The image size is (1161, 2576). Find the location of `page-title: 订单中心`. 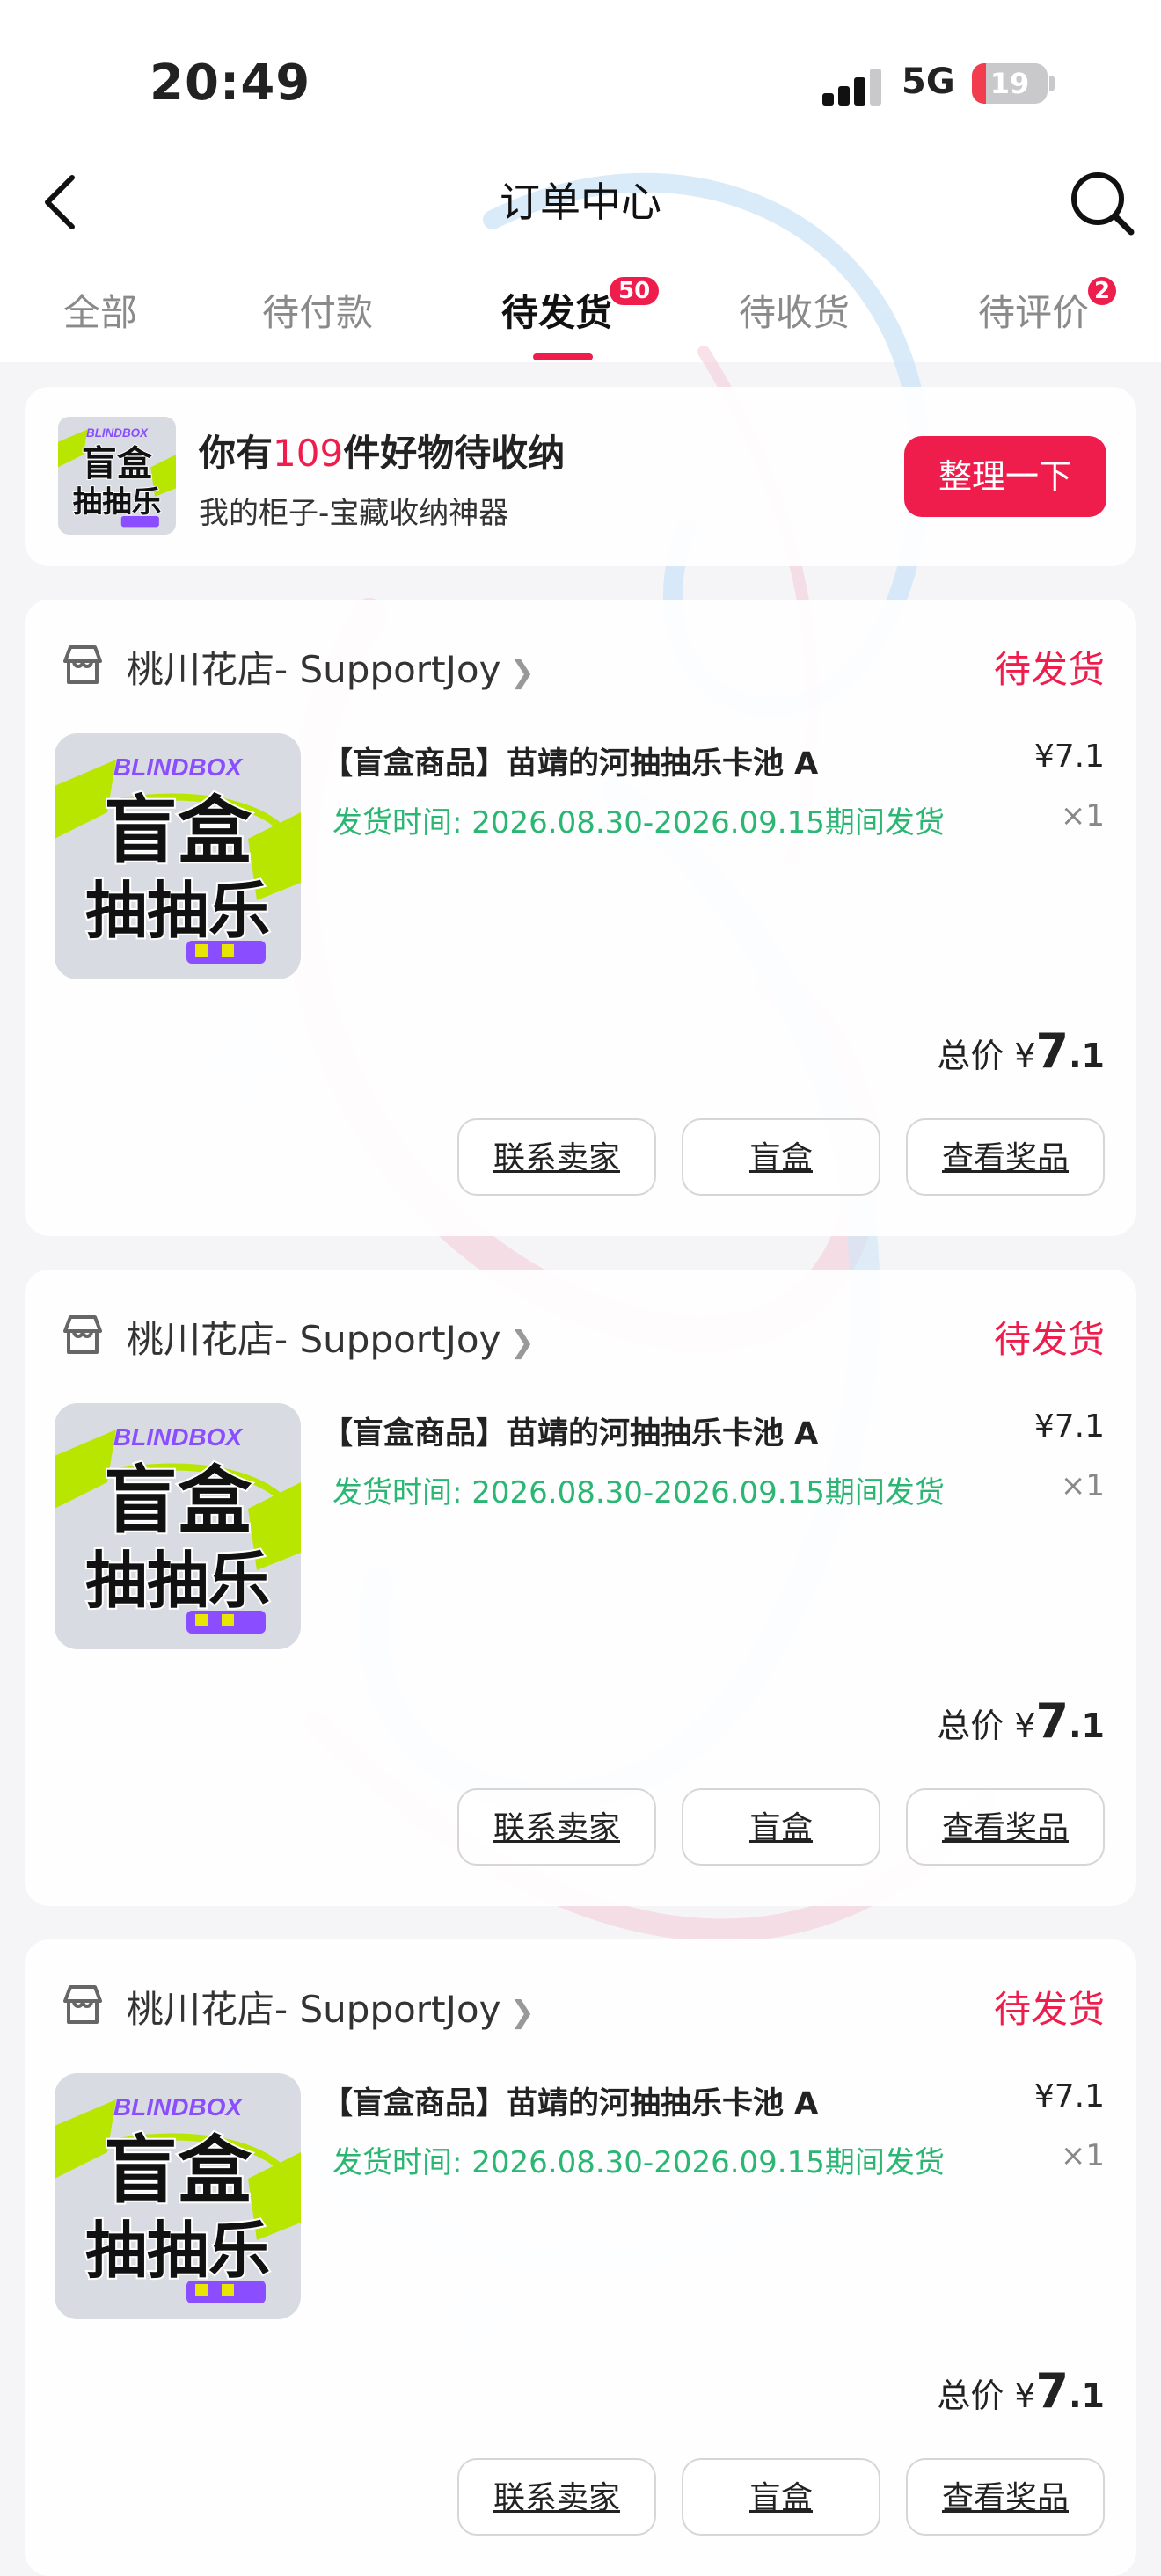

page-title: 订单中心 is located at coordinates (580, 202).